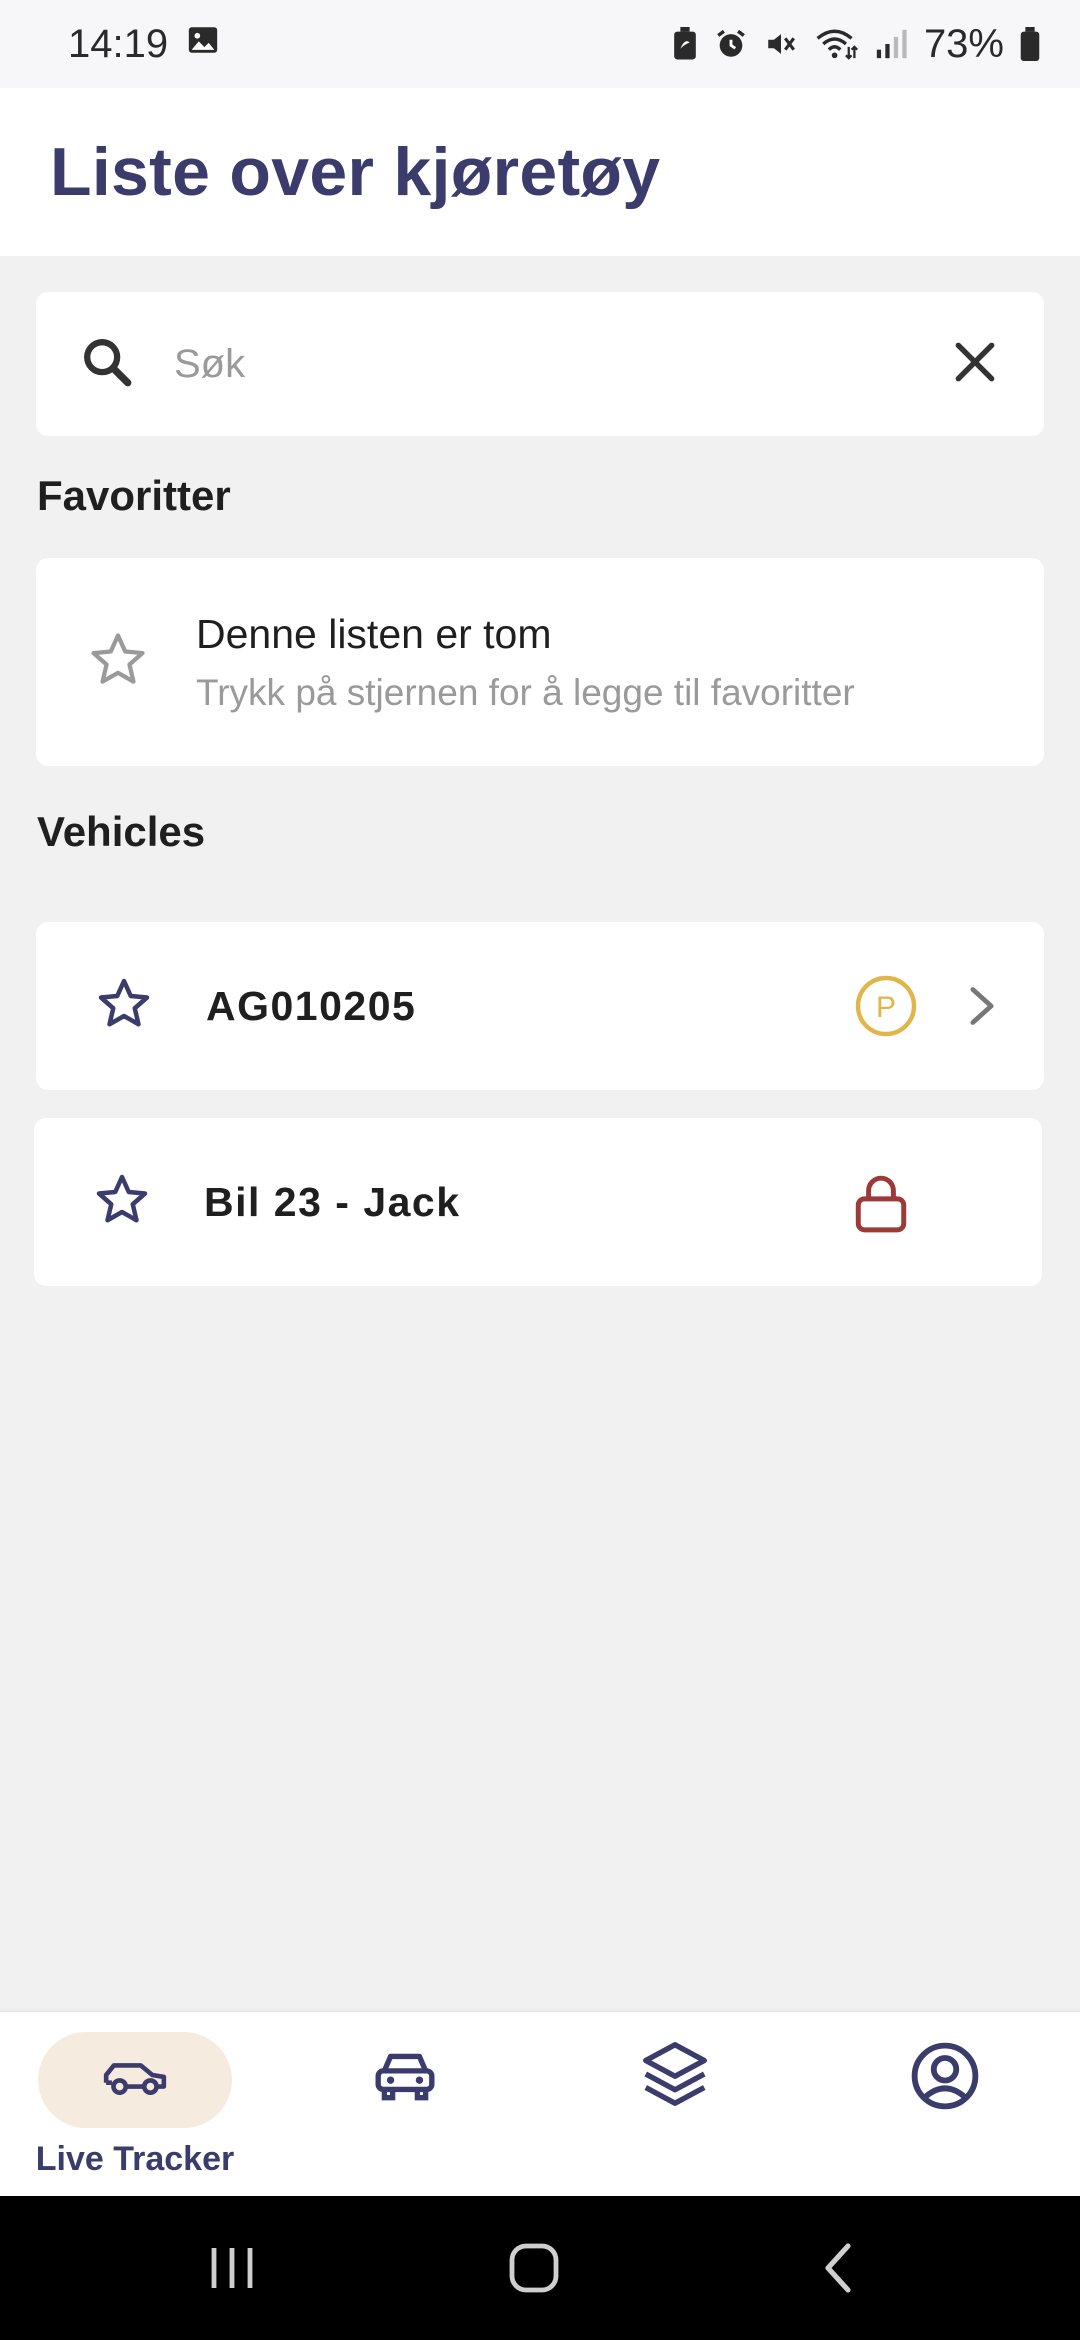 This screenshot has width=1080, height=2340. I want to click on nav-item-layers, so click(675, 2105).